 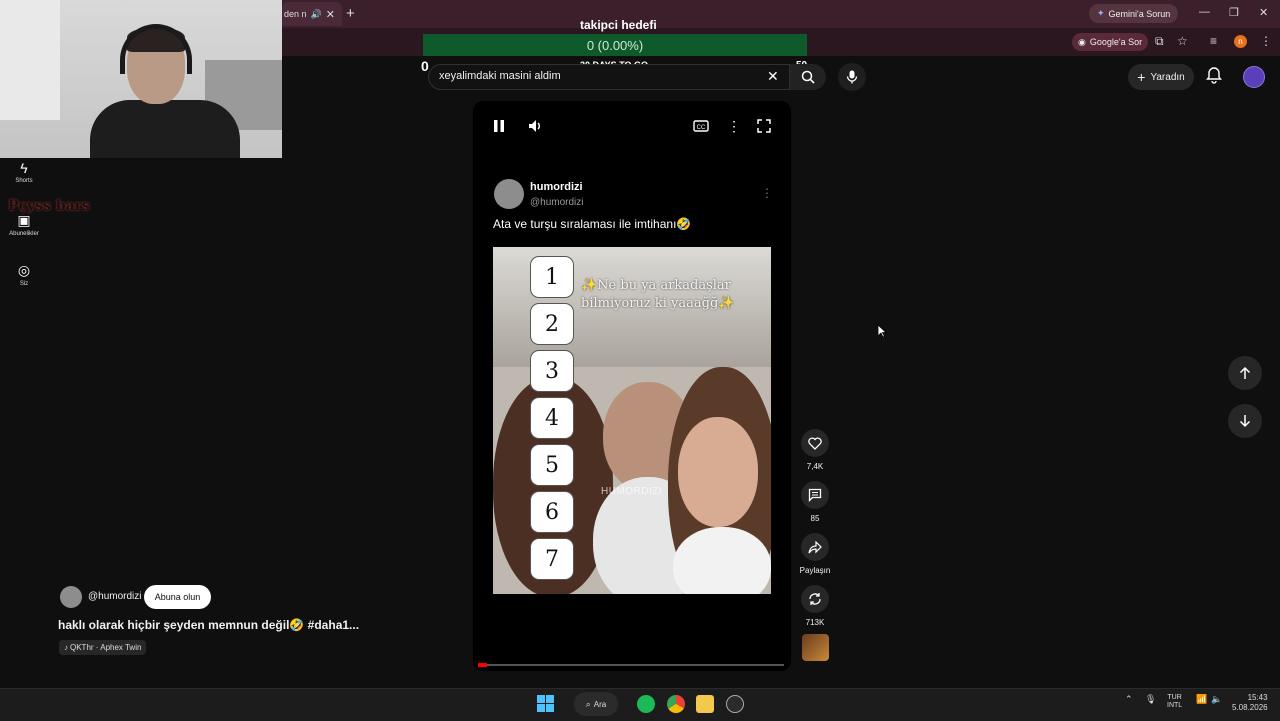 What do you see at coordinates (676, 704) in the screenshot?
I see `chrome-icon` at bounding box center [676, 704].